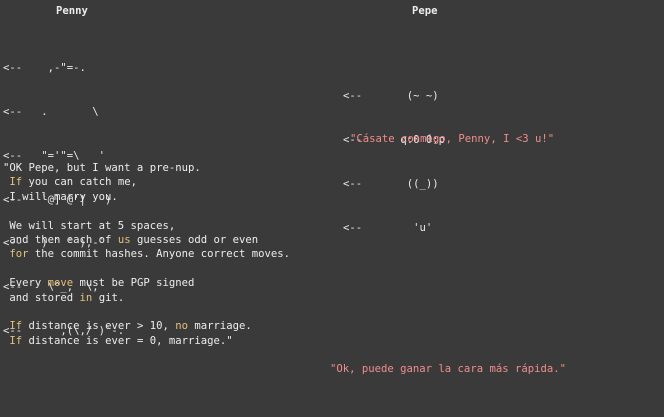 The height and width of the screenshot is (417, 664). I want to click on reply-line: Every move must be PGP signed, so click(146, 283).